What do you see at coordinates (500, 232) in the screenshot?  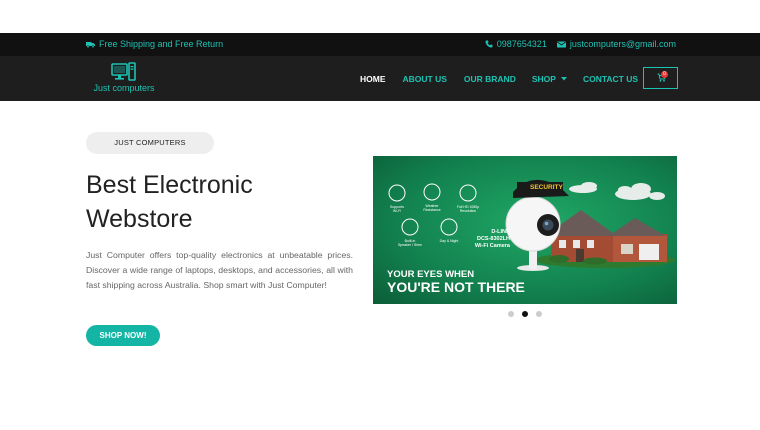 I see `product-line1: D-LINK` at bounding box center [500, 232].